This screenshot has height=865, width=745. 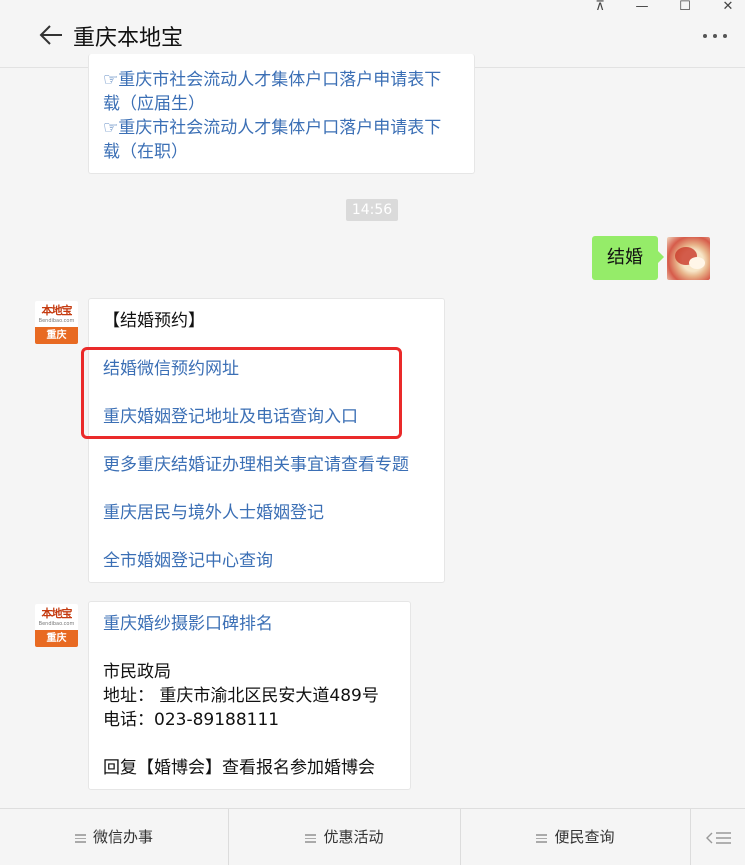 I want to click on menu-wechat-services: 微信办事, so click(x=114, y=837).